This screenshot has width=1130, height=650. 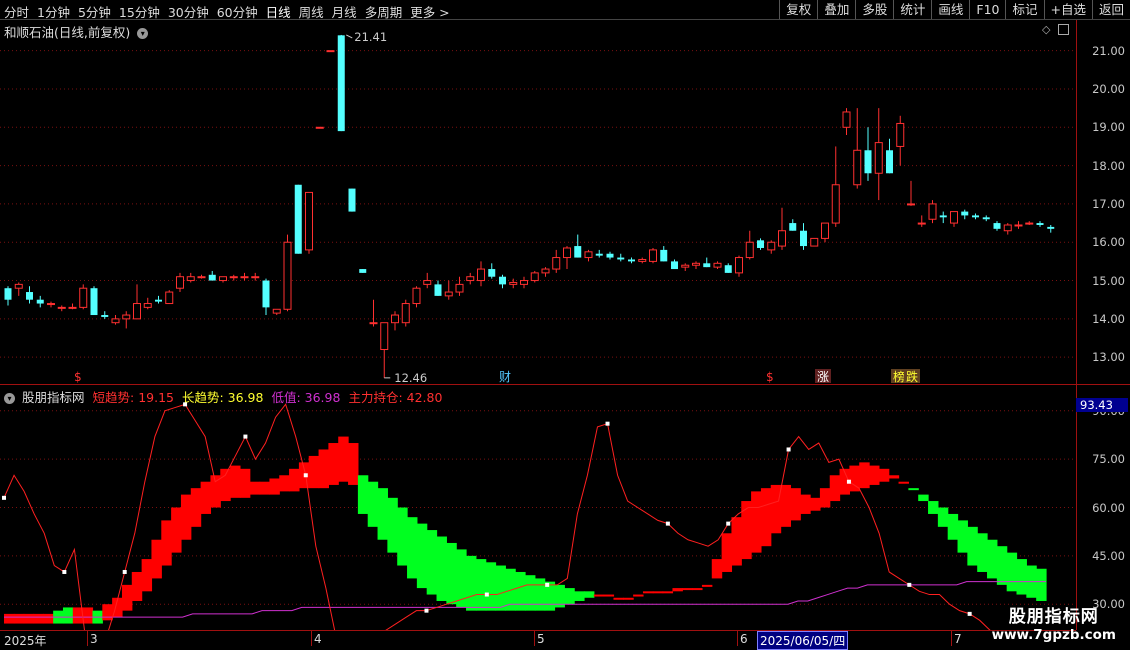 What do you see at coordinates (25, 641) in the screenshot?
I see `date-label: 2025年` at bounding box center [25, 641].